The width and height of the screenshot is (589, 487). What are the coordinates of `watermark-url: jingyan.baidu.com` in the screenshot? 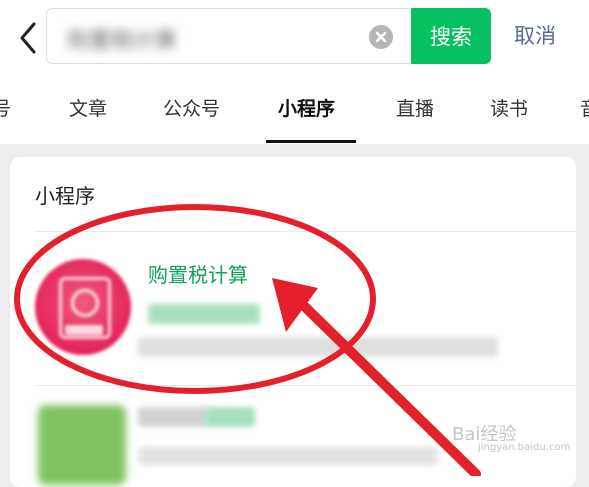 It's located at (524, 447).